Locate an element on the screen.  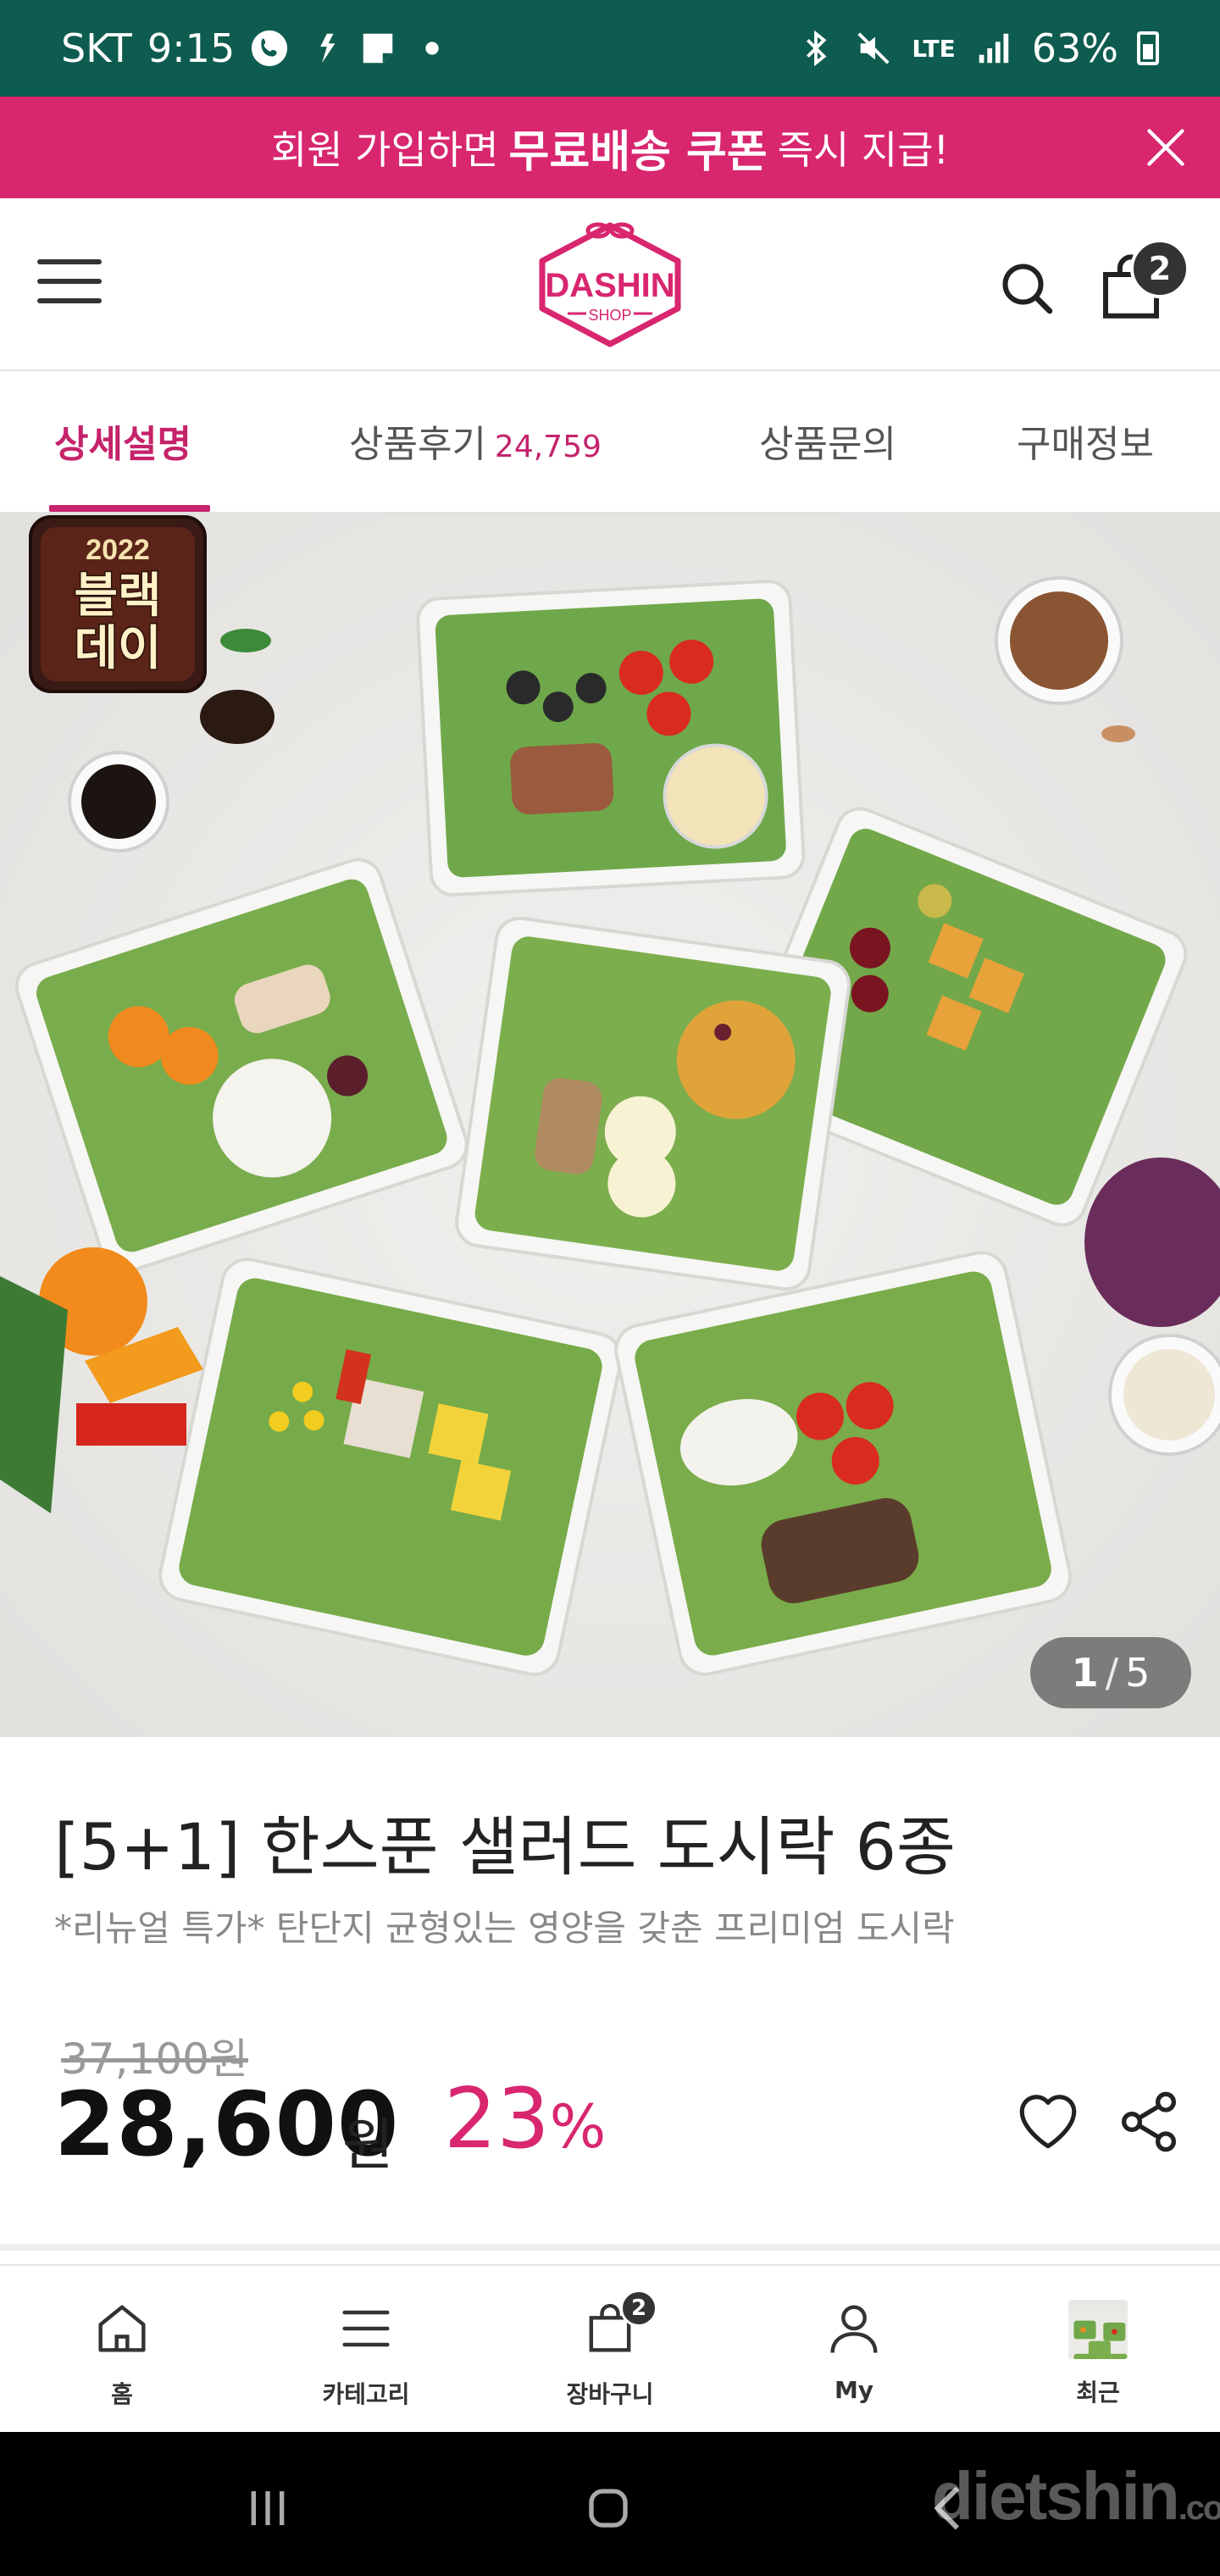
sale-price-unit: 원 is located at coordinates (368, 2145).